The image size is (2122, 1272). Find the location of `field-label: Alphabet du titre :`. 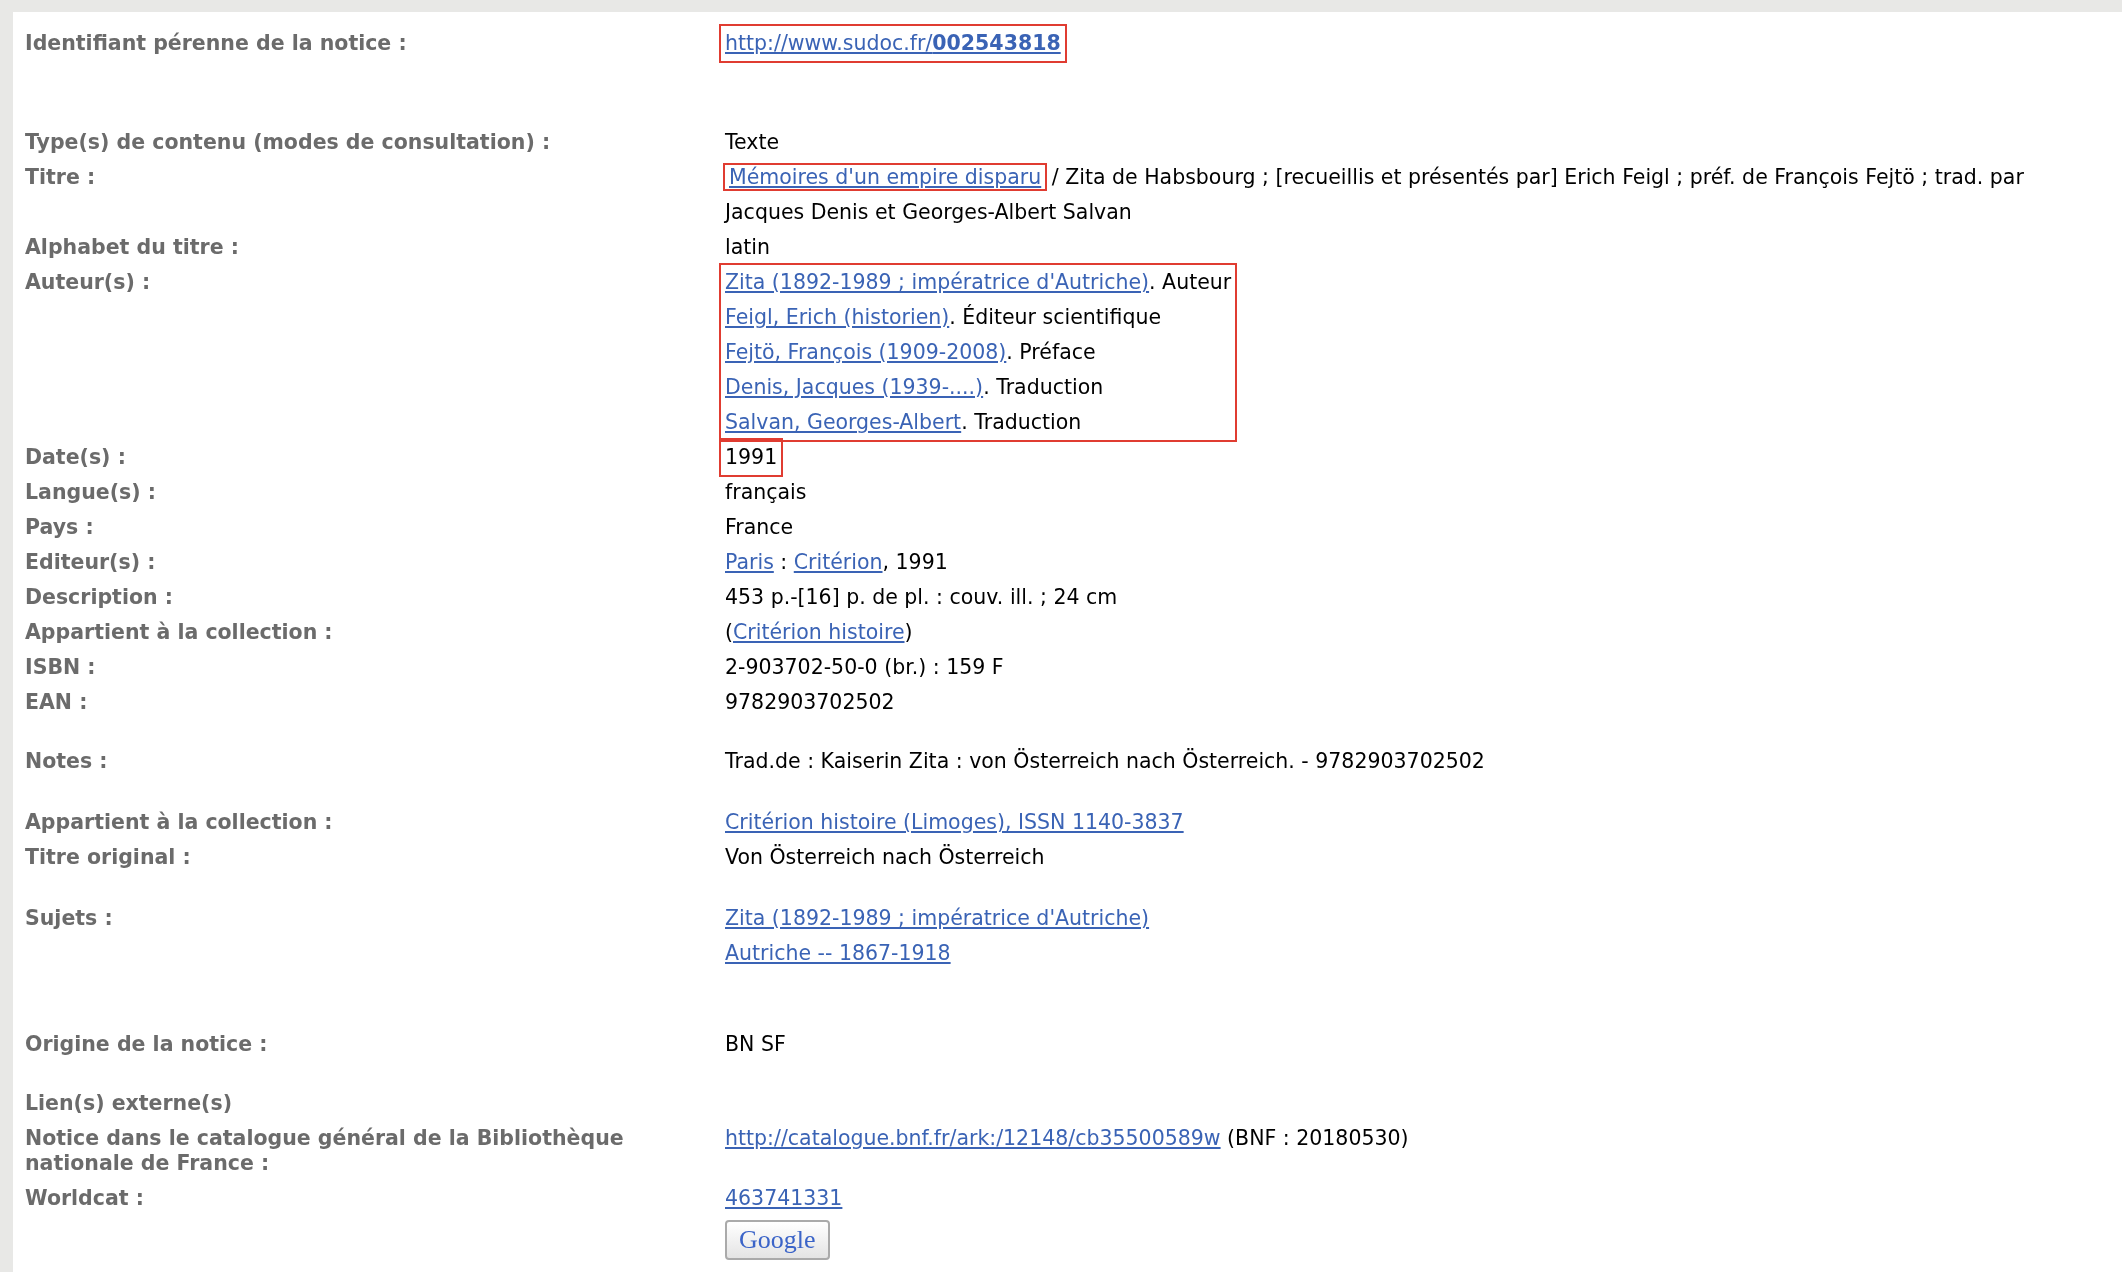

field-label: Alphabet du titre : is located at coordinates (132, 247).